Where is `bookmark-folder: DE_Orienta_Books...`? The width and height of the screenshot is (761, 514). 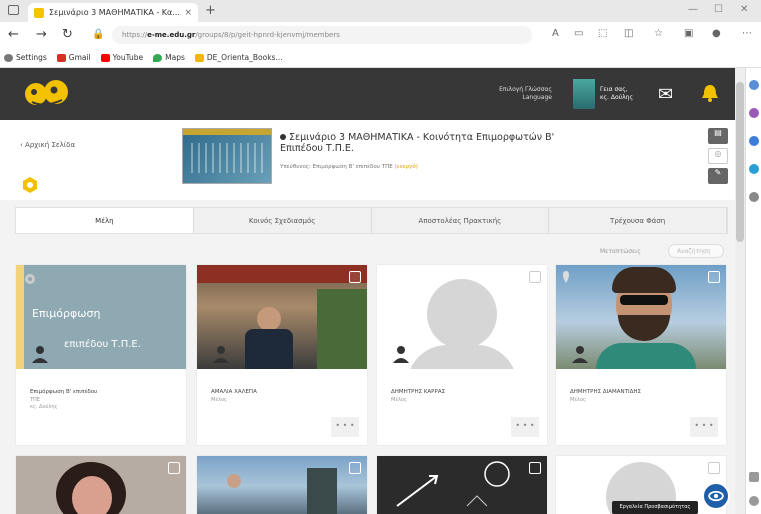 bookmark-folder: DE_Orienta_Books... is located at coordinates (238, 57).